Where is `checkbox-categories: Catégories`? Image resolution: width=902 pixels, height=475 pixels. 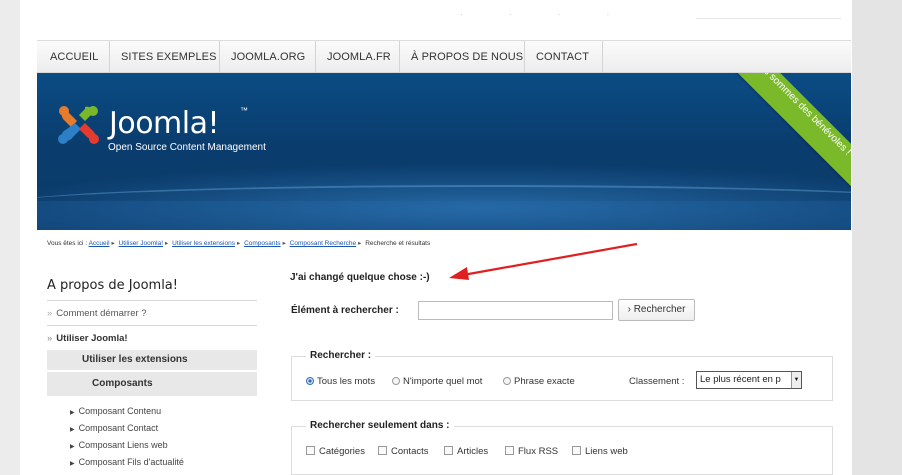
checkbox-categories: Catégories is located at coordinates (335, 451).